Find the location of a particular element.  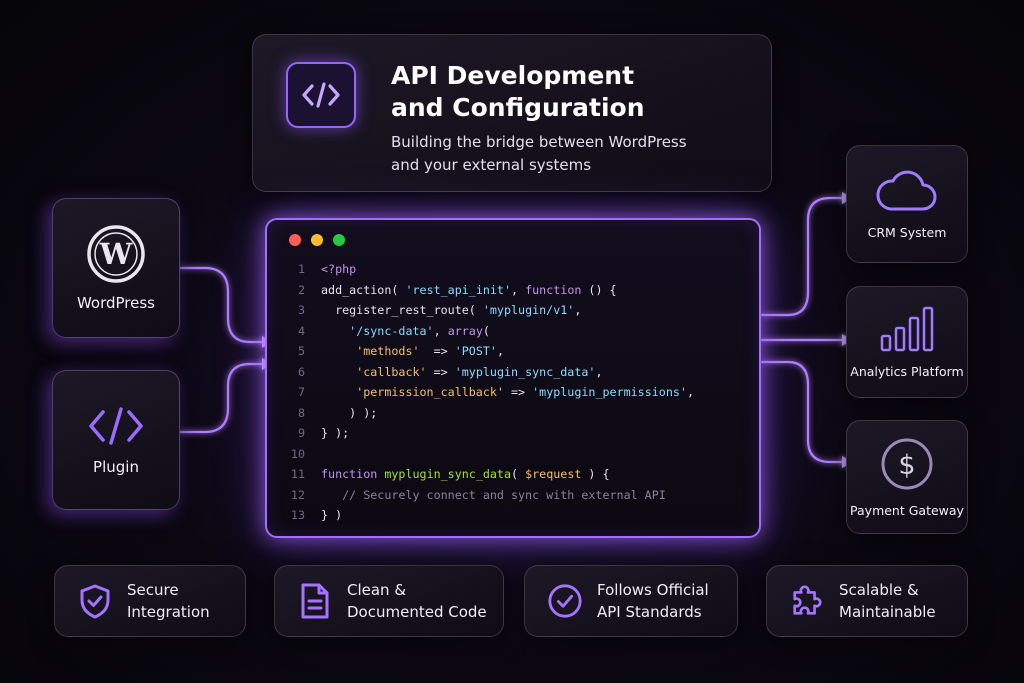

check-circle-icon is located at coordinates (565, 601).